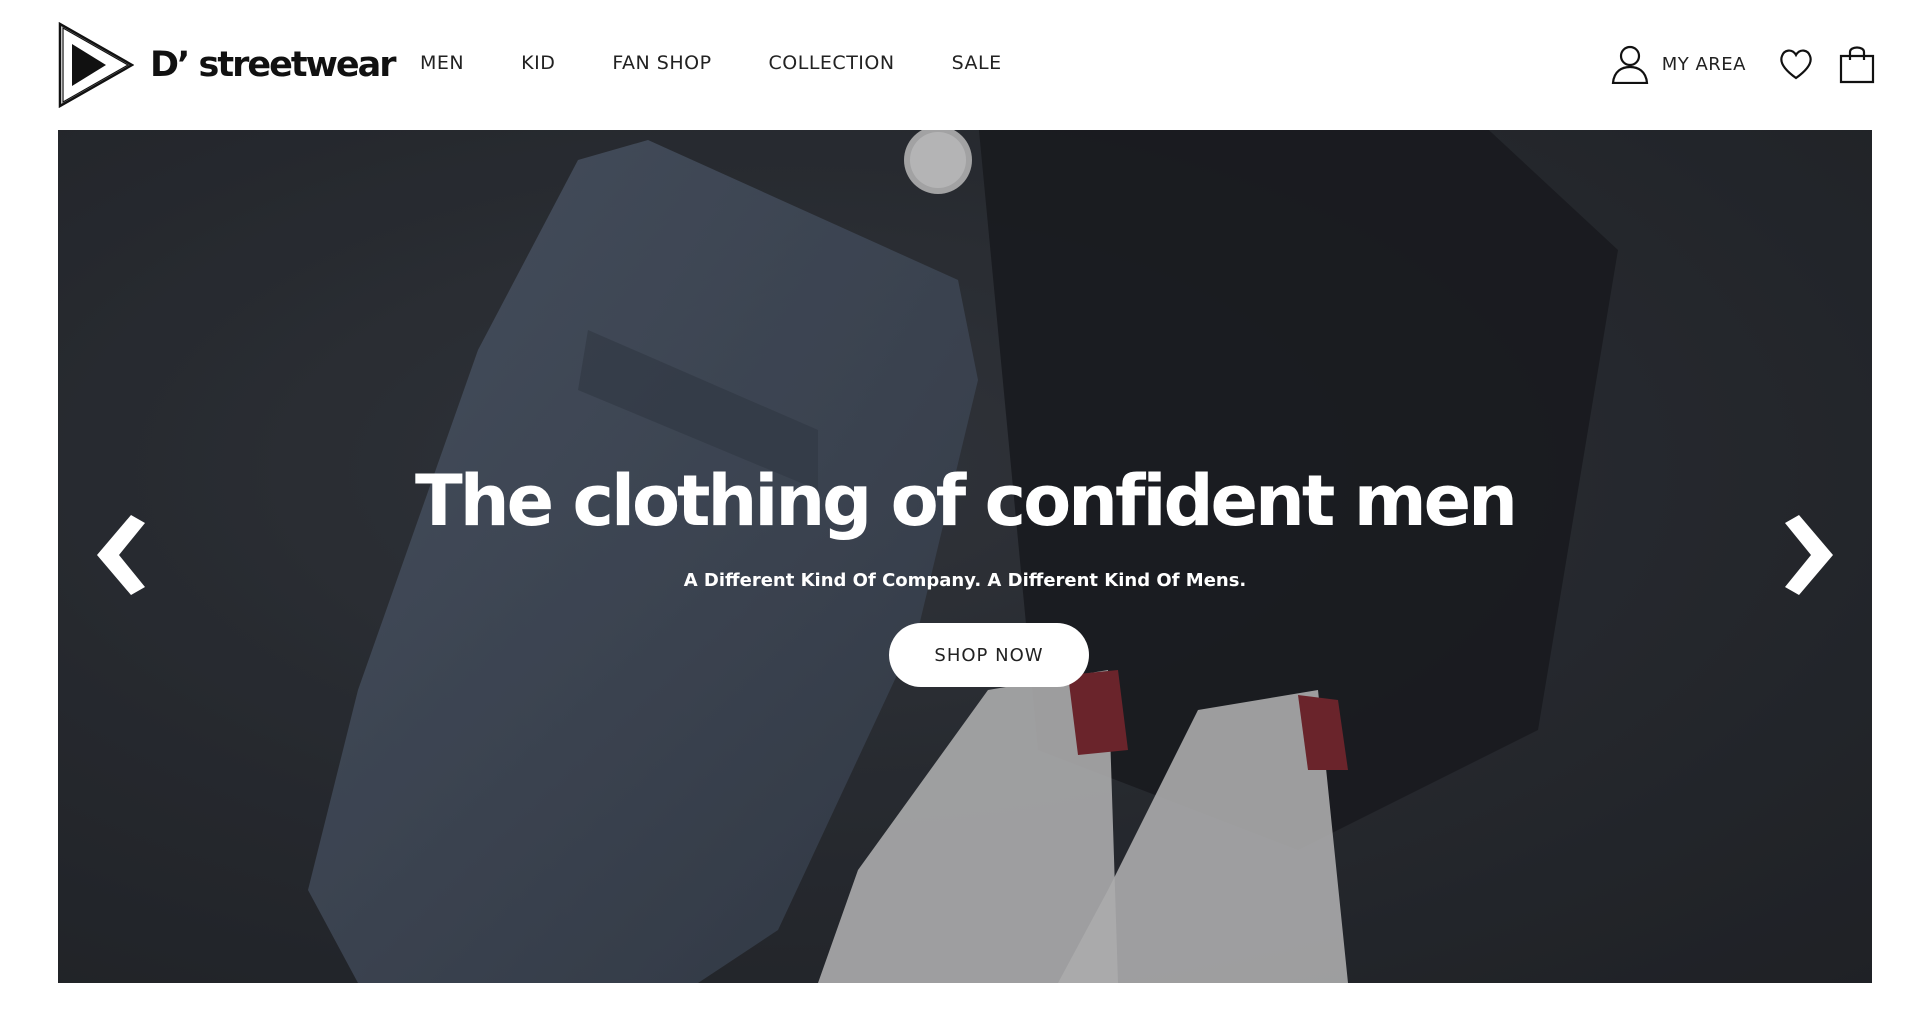 Image resolution: width=1920 pixels, height=1020 pixels. I want to click on chevron-left-icon, so click(123, 555).